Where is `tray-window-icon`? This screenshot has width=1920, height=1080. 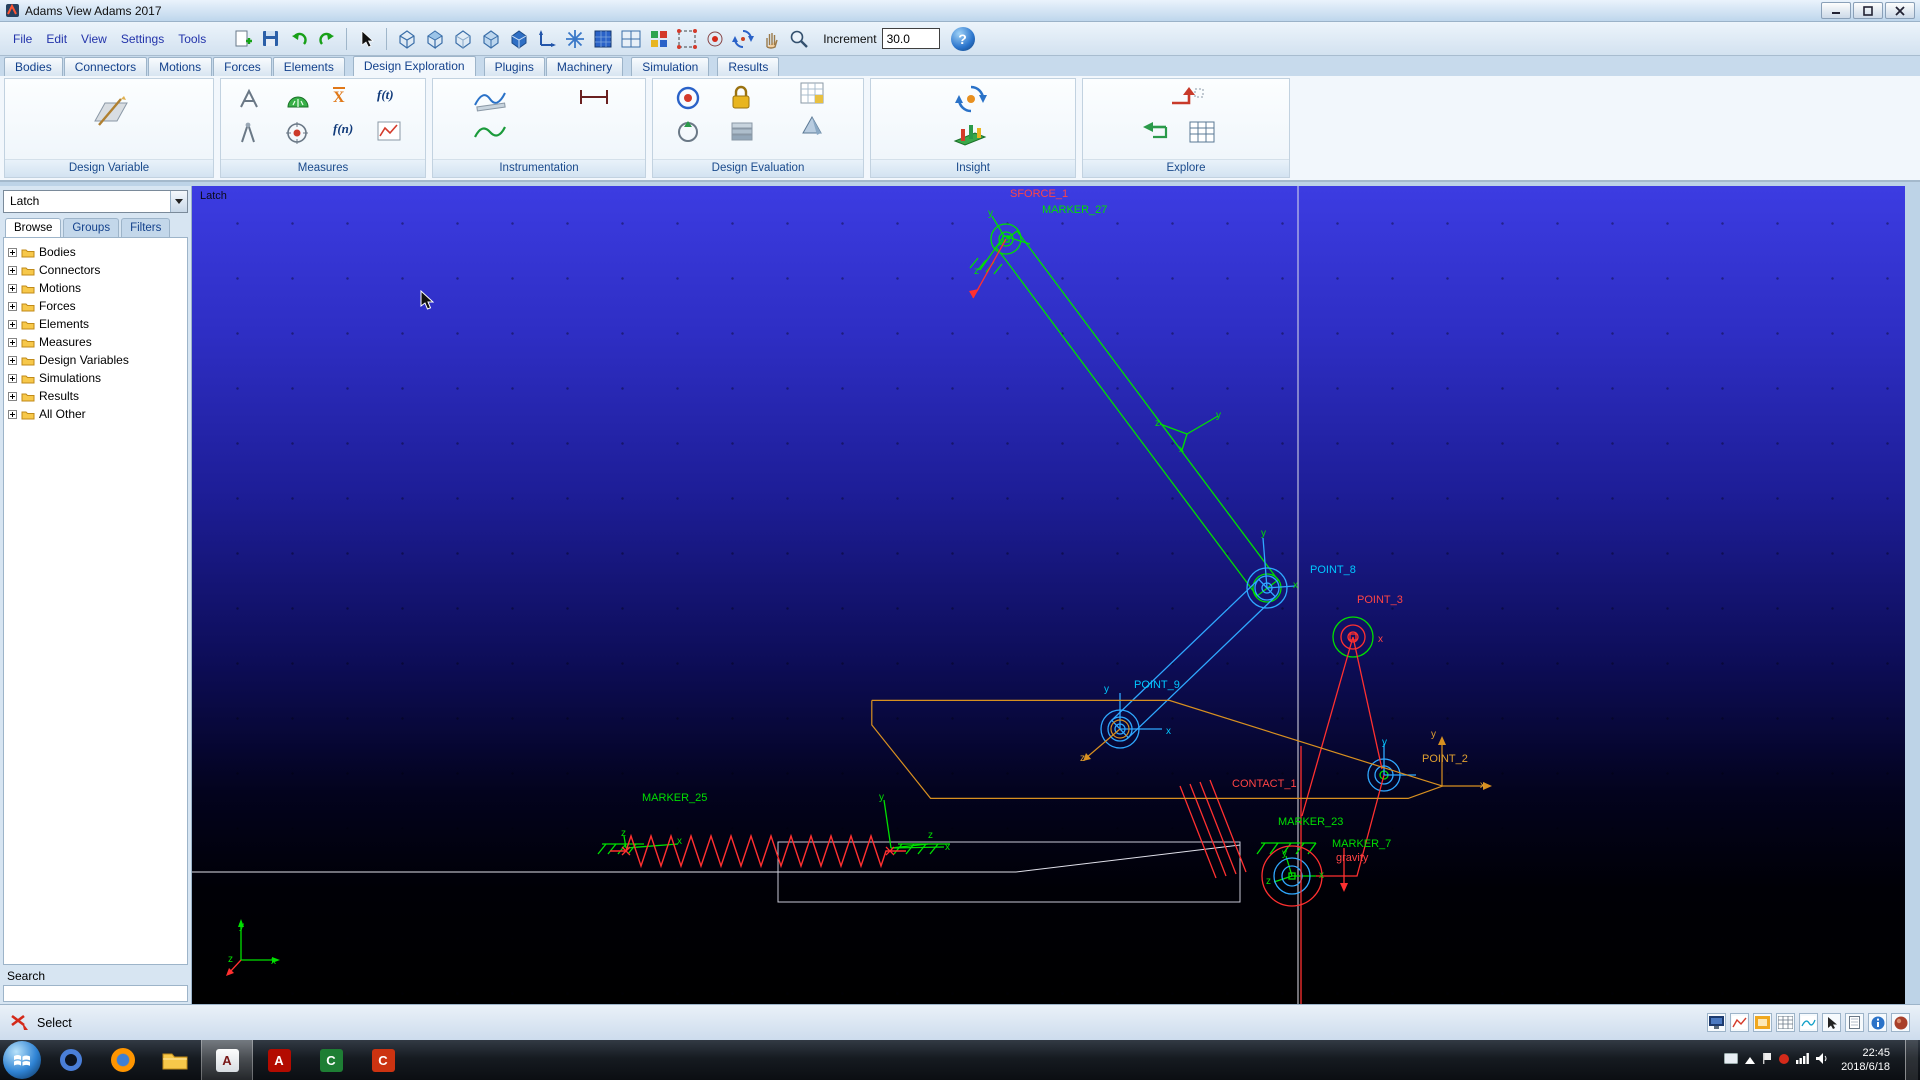 tray-window-icon is located at coordinates (1731, 1060).